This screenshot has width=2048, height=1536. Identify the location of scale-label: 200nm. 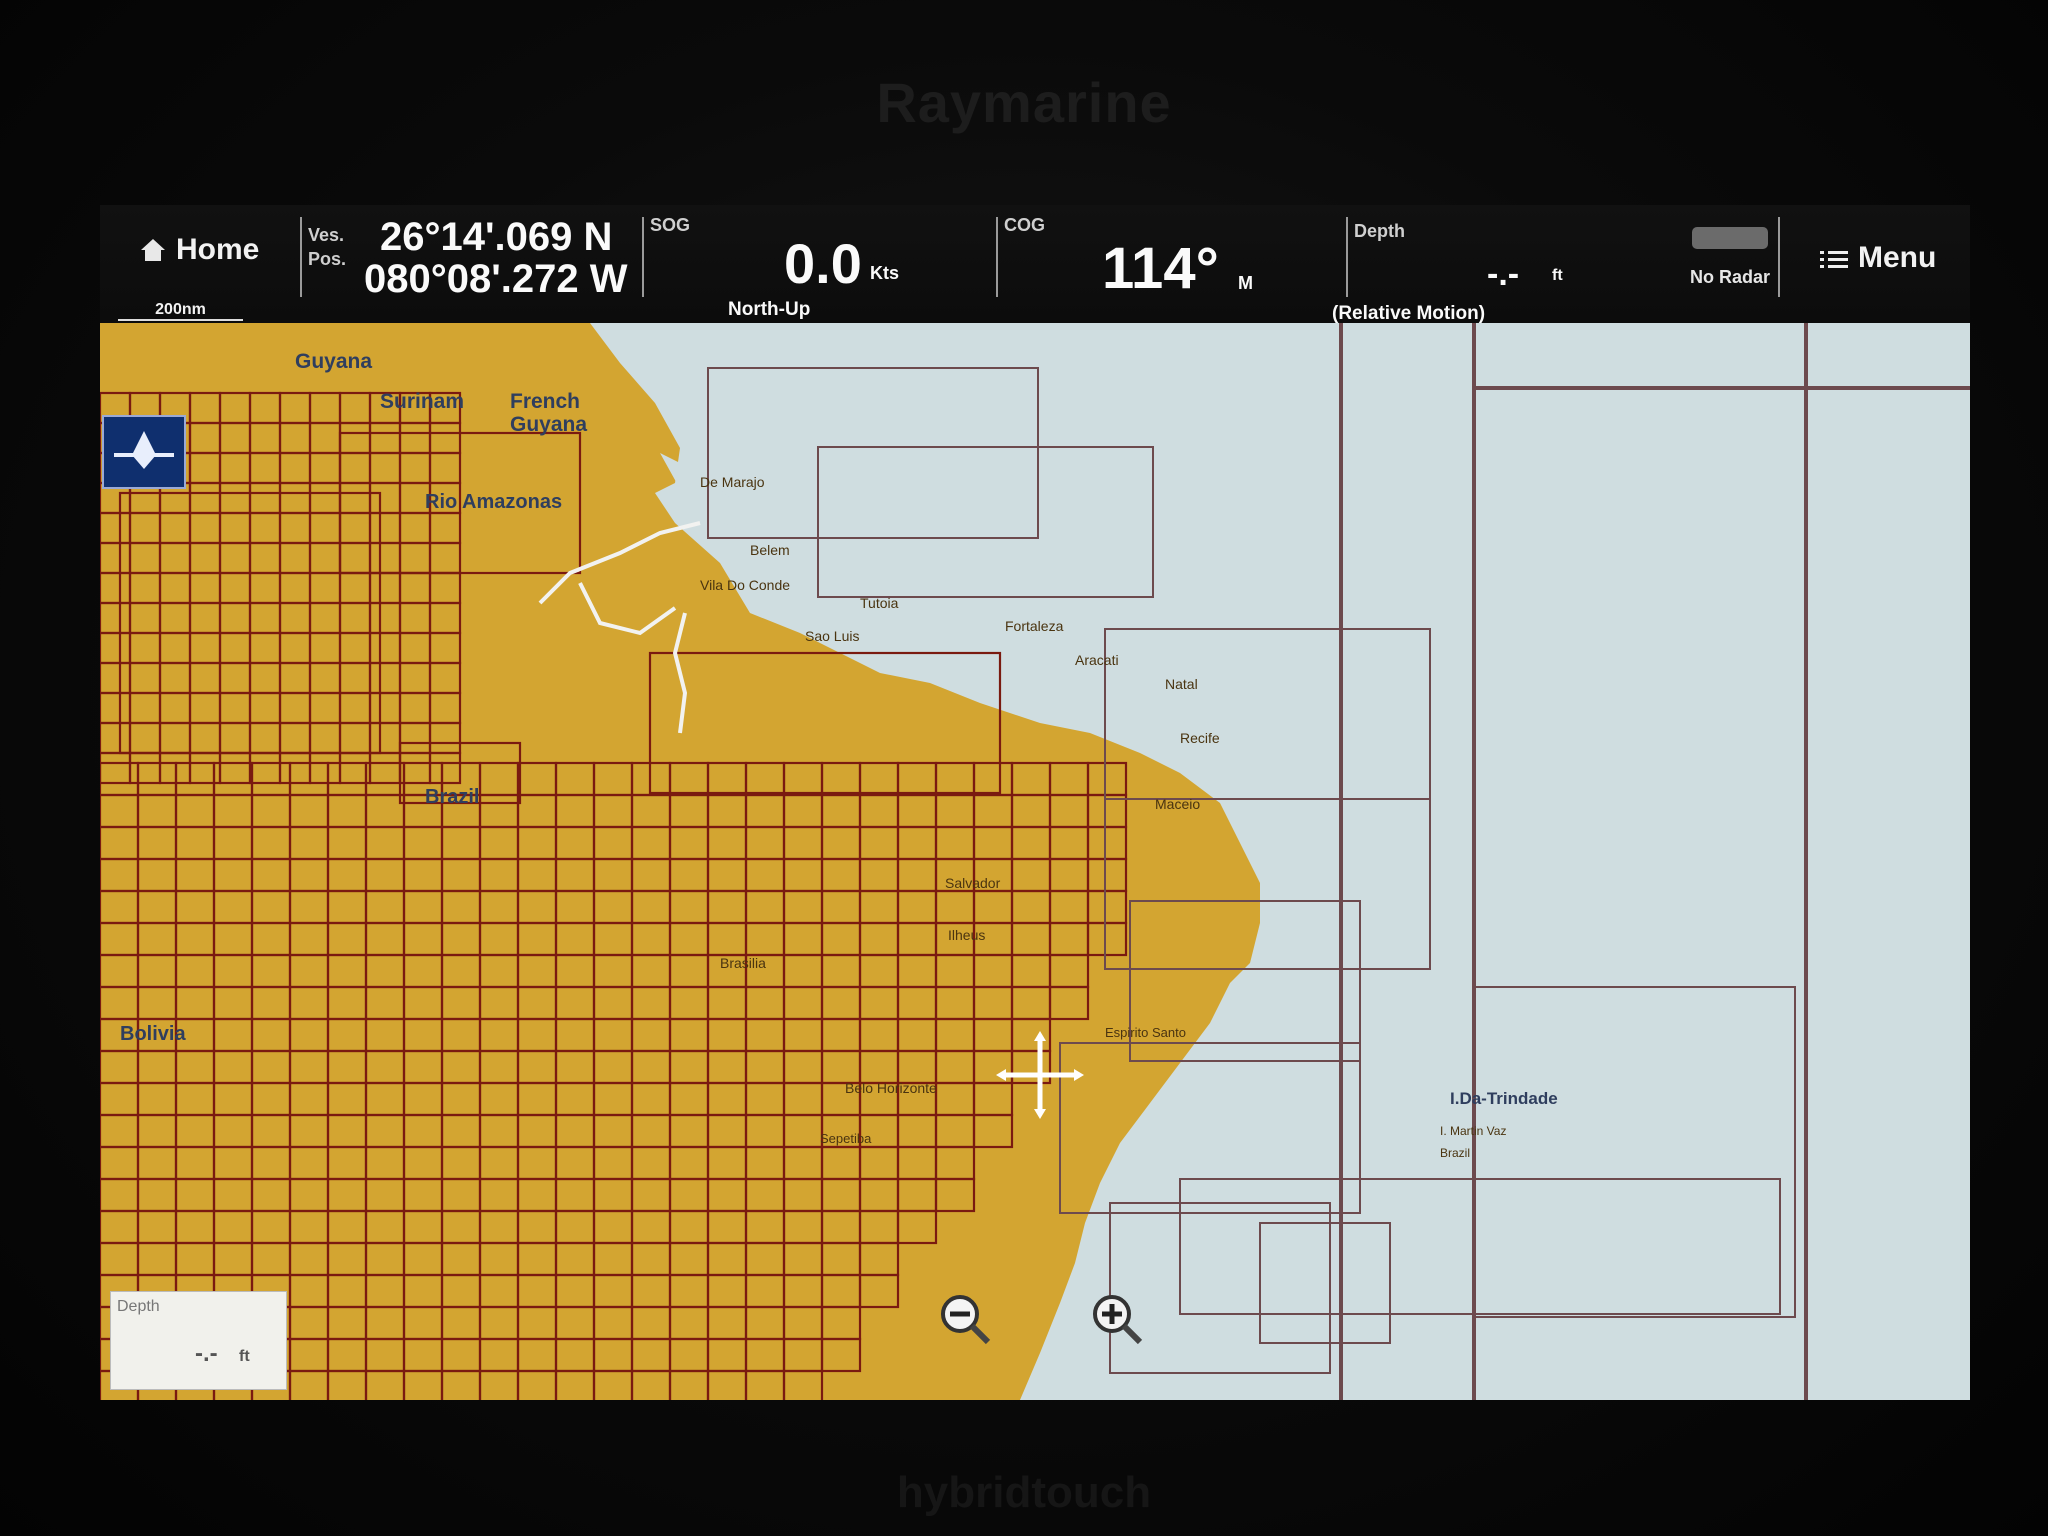
(180, 309).